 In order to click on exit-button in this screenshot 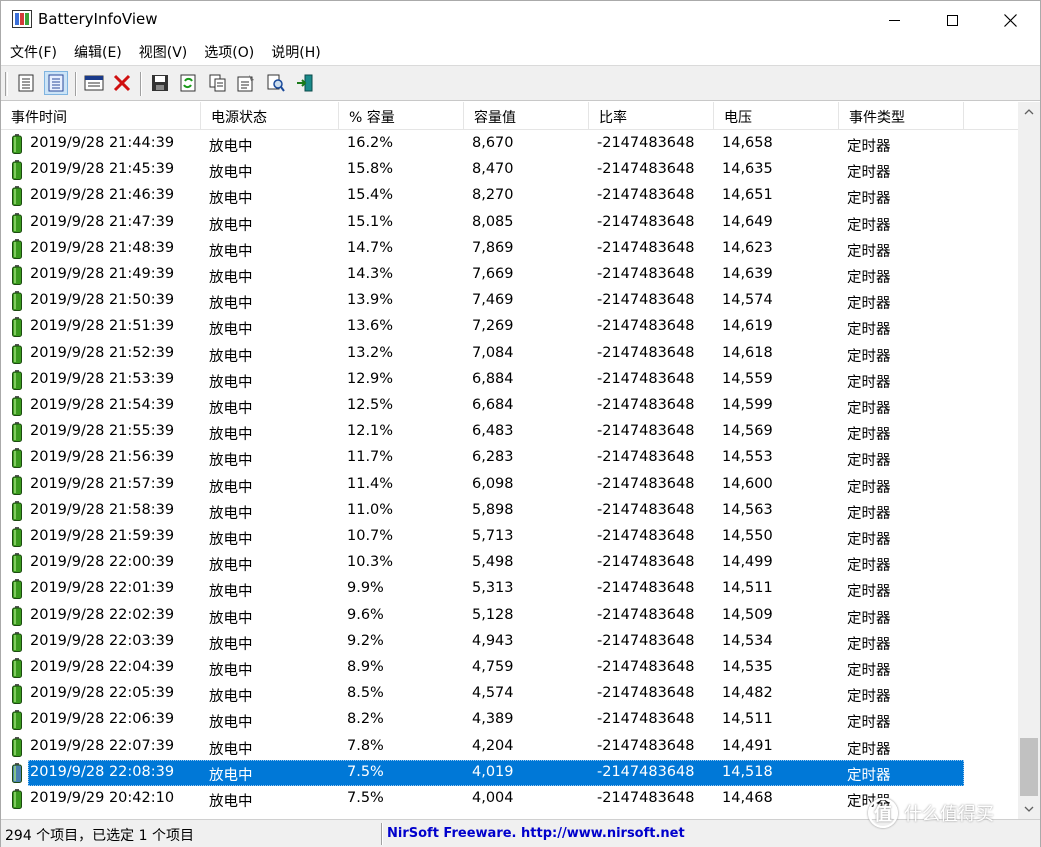, I will do `click(305, 83)`.